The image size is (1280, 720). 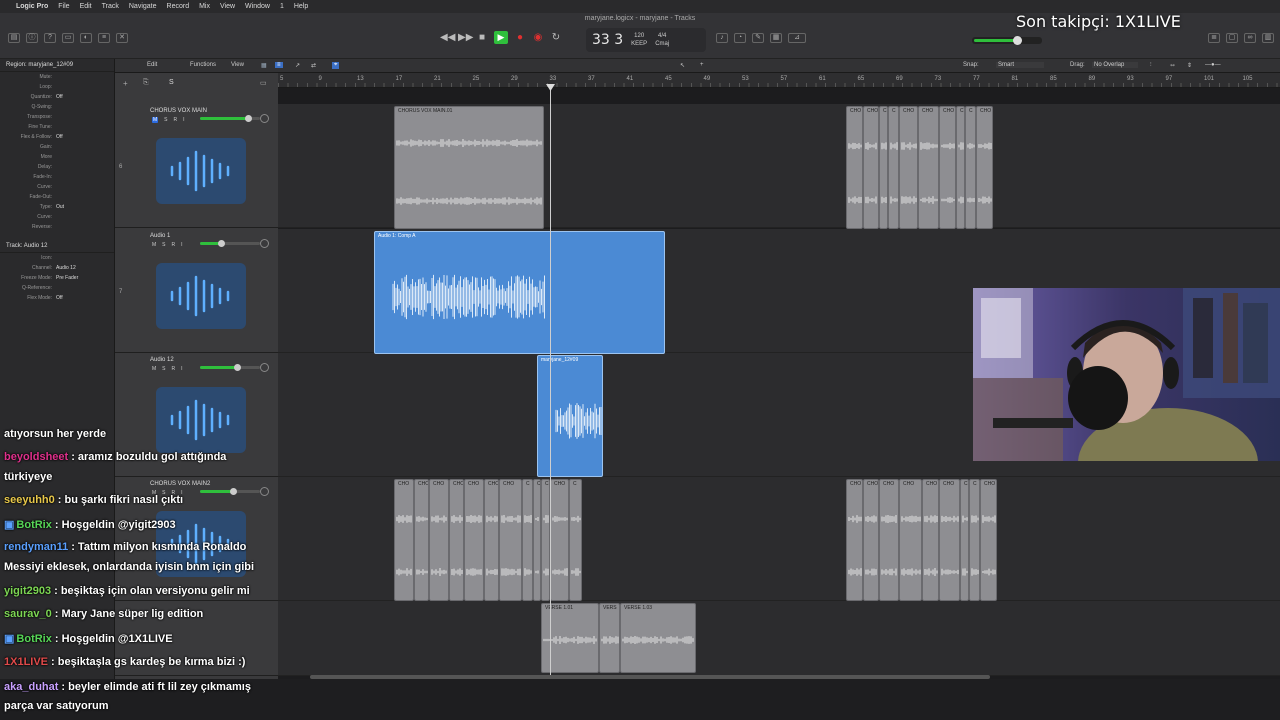 What do you see at coordinates (758, 38) in the screenshot?
I see `pencil-icon: ✎` at bounding box center [758, 38].